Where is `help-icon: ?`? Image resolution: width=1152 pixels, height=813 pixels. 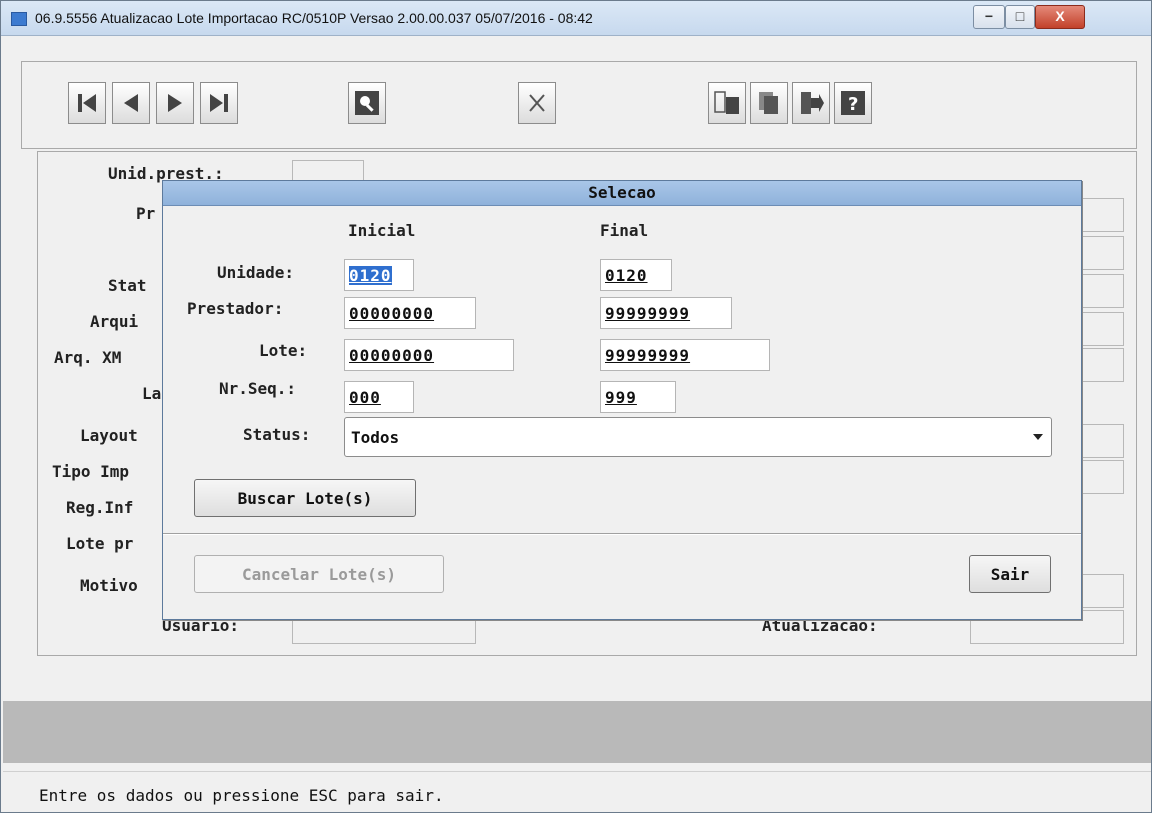
help-icon: ? is located at coordinates (853, 103).